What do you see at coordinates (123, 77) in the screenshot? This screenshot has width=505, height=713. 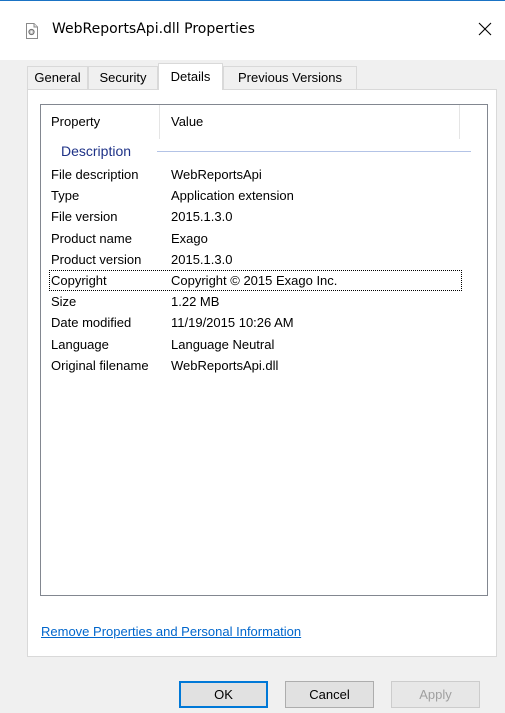 I see `tab-security: Security` at bounding box center [123, 77].